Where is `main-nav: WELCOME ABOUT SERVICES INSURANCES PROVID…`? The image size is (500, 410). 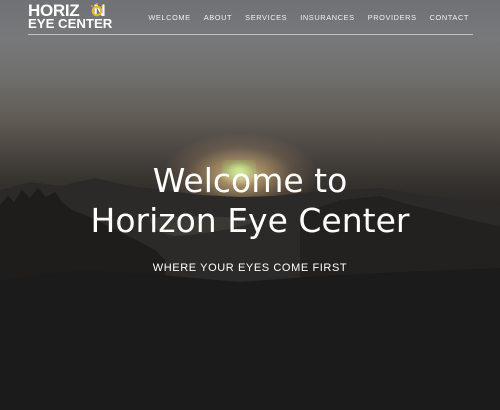
main-nav: WELCOME ABOUT SERVICES INSURANCES PROVID… is located at coordinates (302, 17).